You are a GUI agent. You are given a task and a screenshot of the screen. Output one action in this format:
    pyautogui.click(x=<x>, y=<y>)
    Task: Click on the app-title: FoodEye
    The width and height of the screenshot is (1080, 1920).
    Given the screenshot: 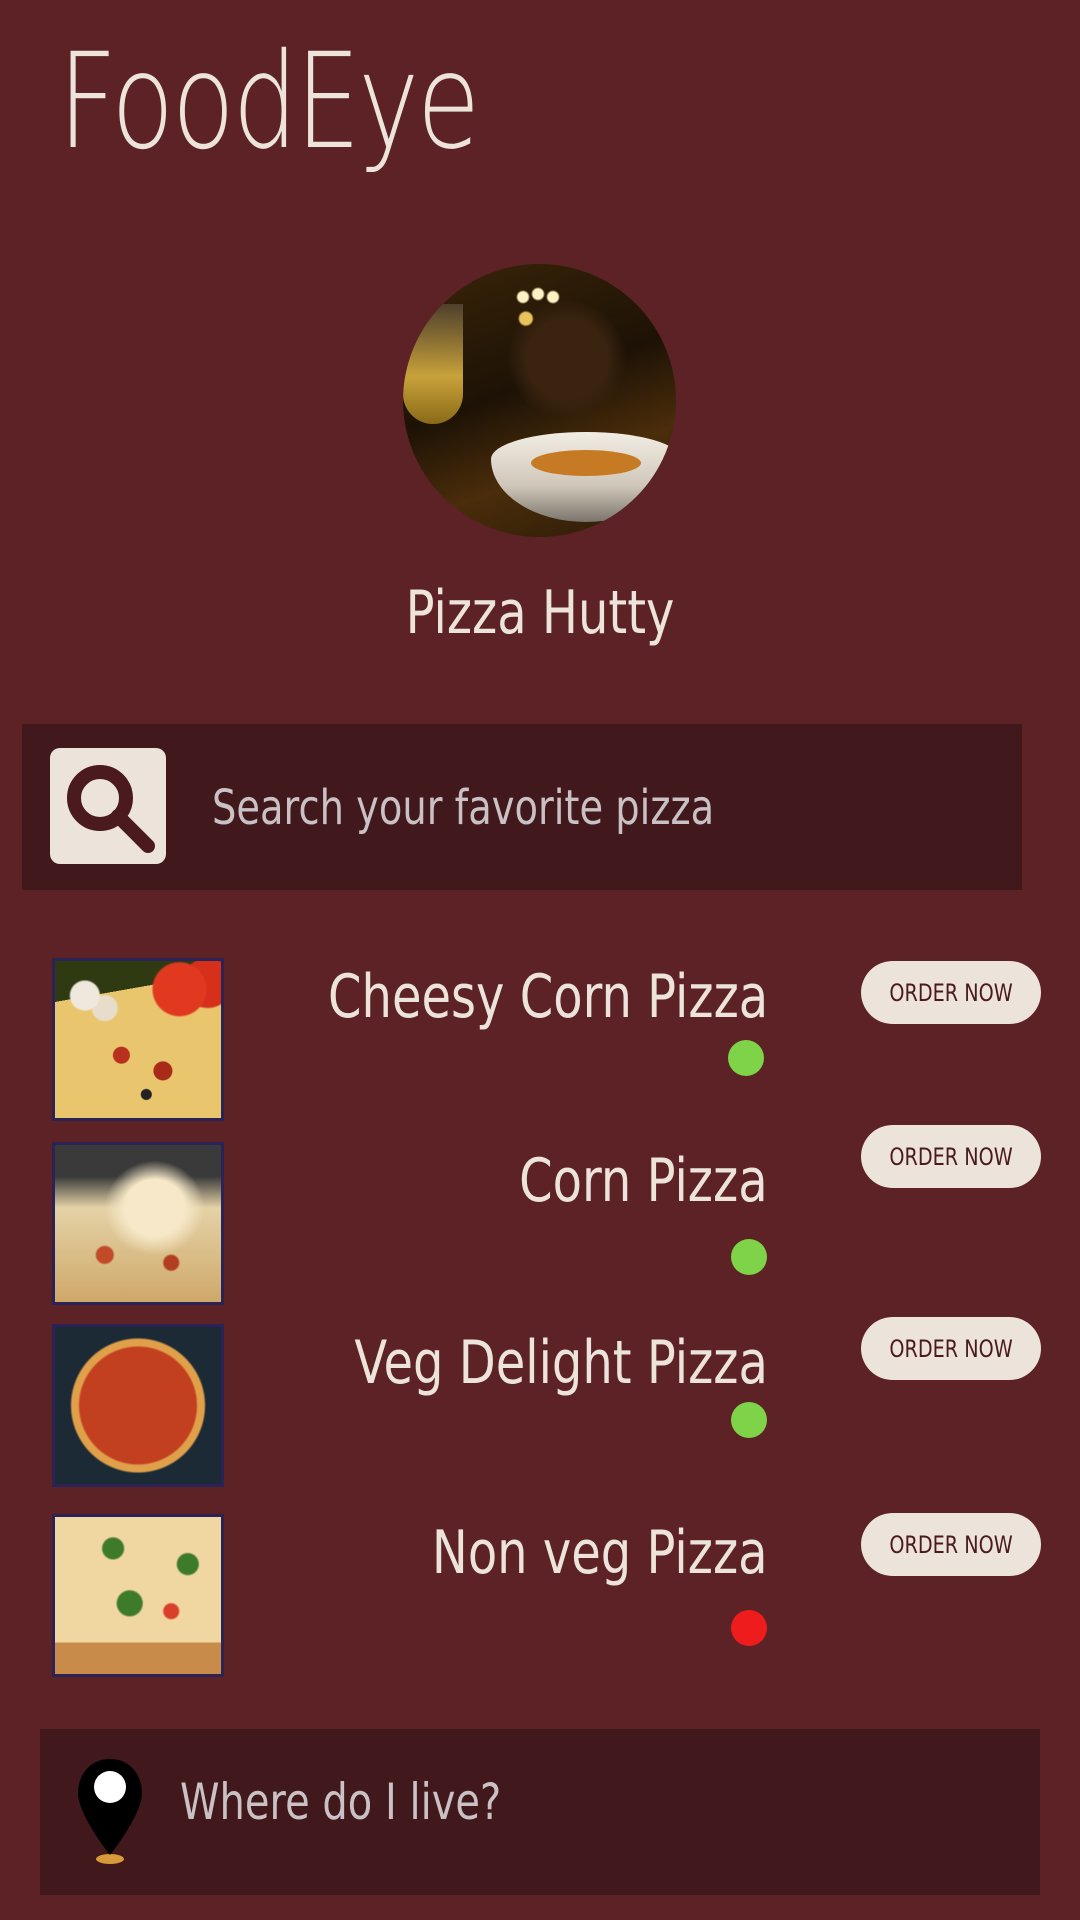 What is the action you would take?
    pyautogui.click(x=269, y=102)
    